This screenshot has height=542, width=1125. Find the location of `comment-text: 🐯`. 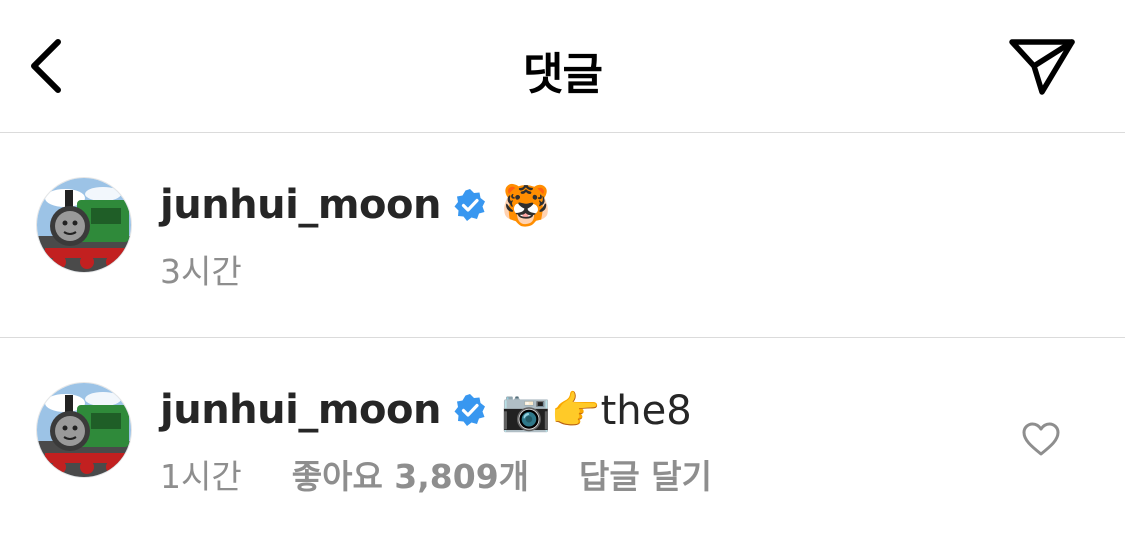

comment-text: 🐯 is located at coordinates (525, 205).